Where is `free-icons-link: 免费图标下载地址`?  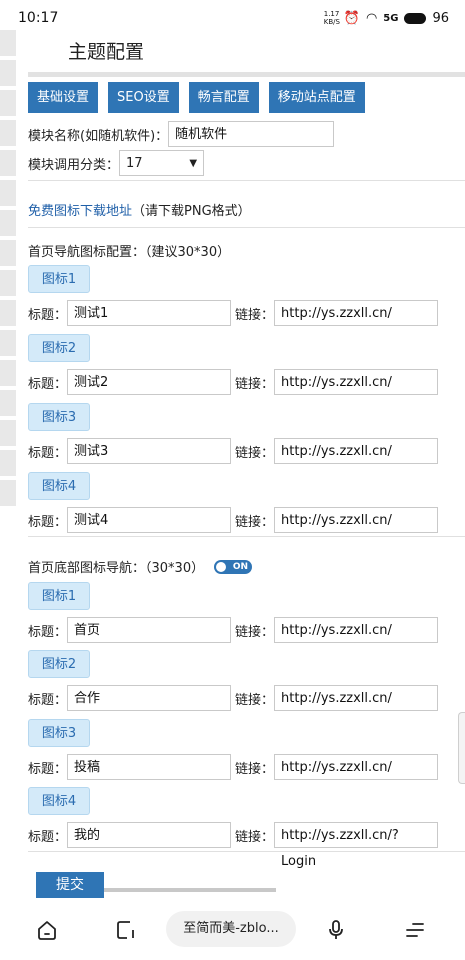
free-icons-link: 免费图标下载地址 is located at coordinates (80, 209).